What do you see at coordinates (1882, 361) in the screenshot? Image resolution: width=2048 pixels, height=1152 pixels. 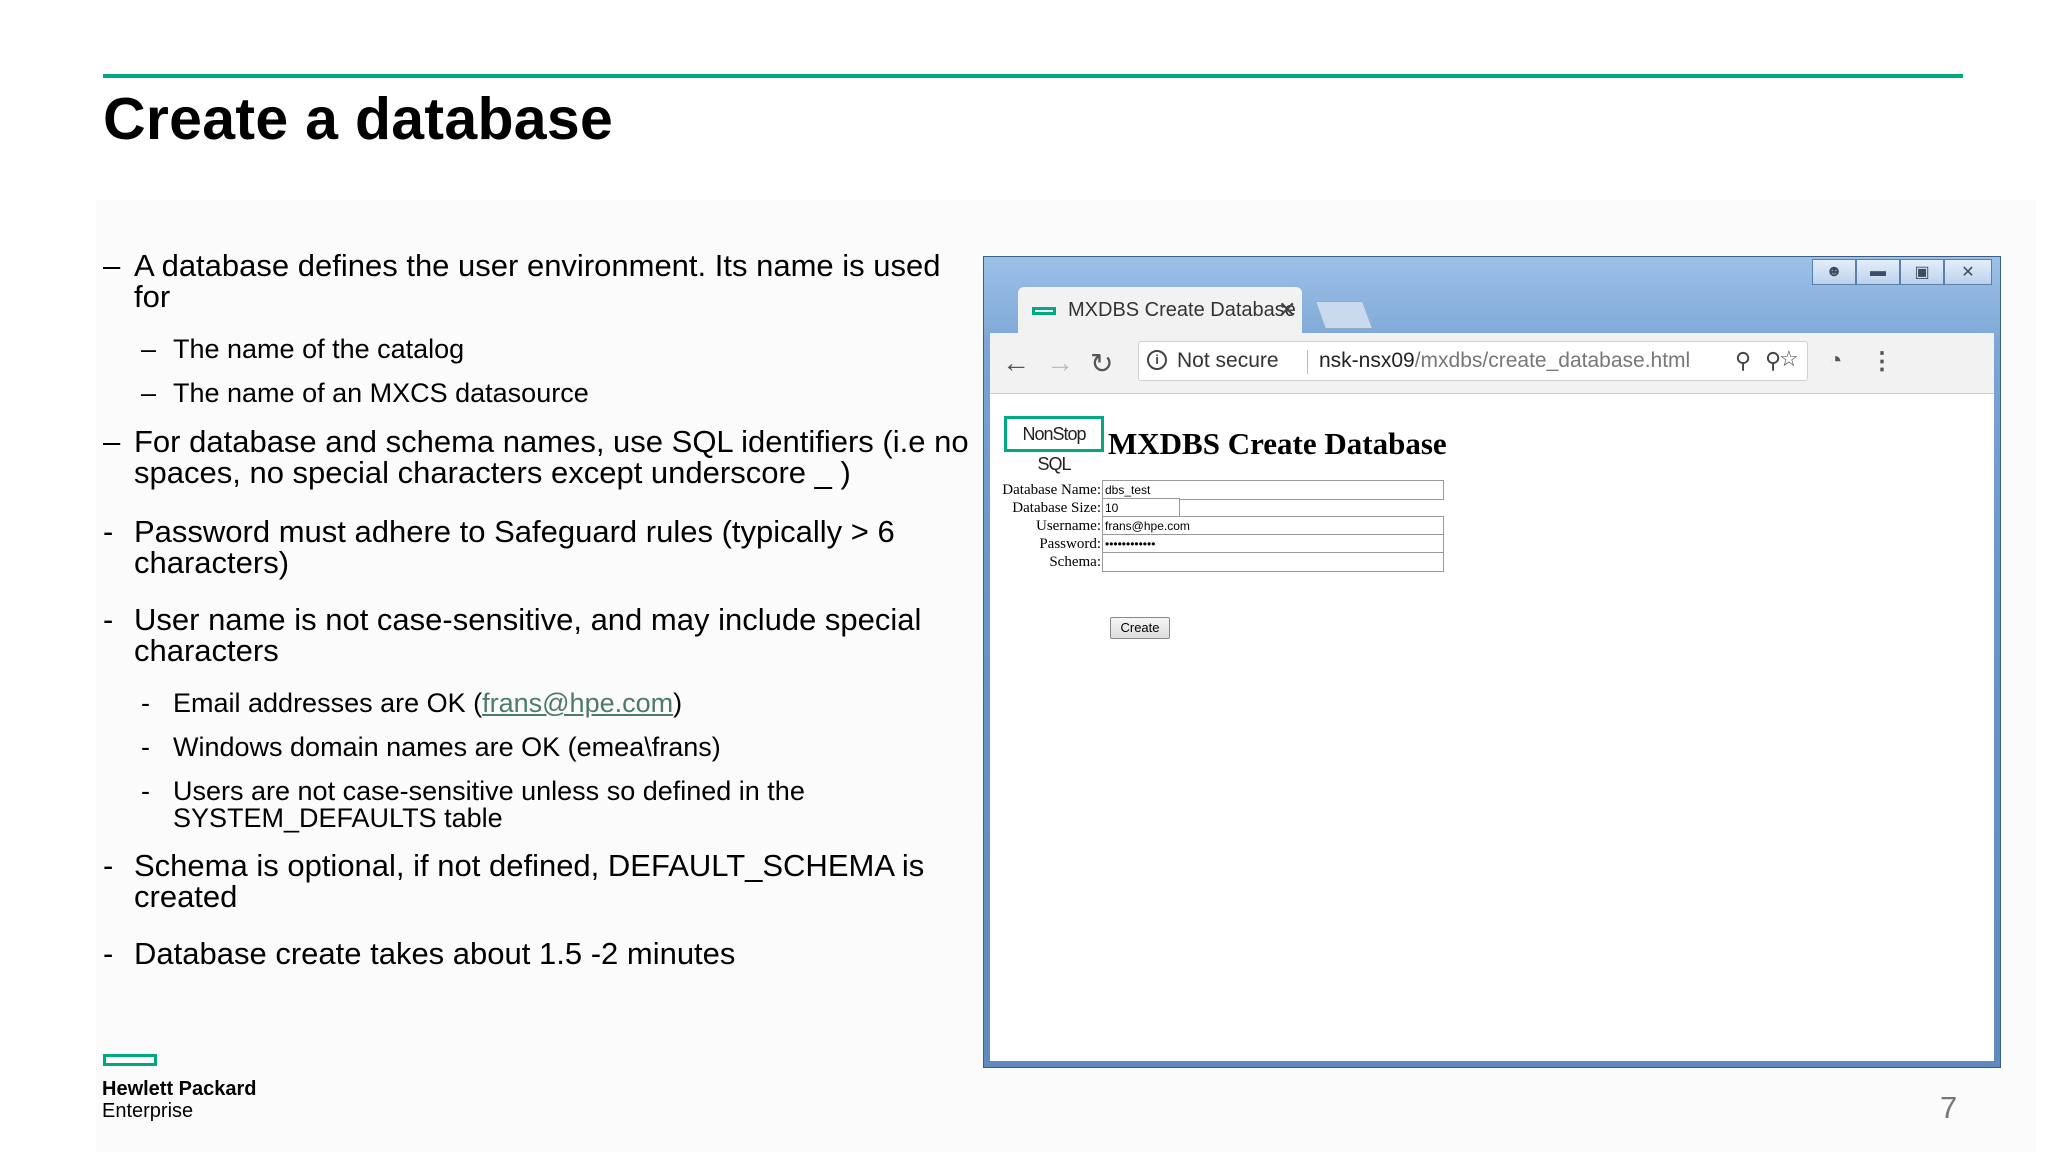 I see `menu-dots-icon: ⋮` at bounding box center [1882, 361].